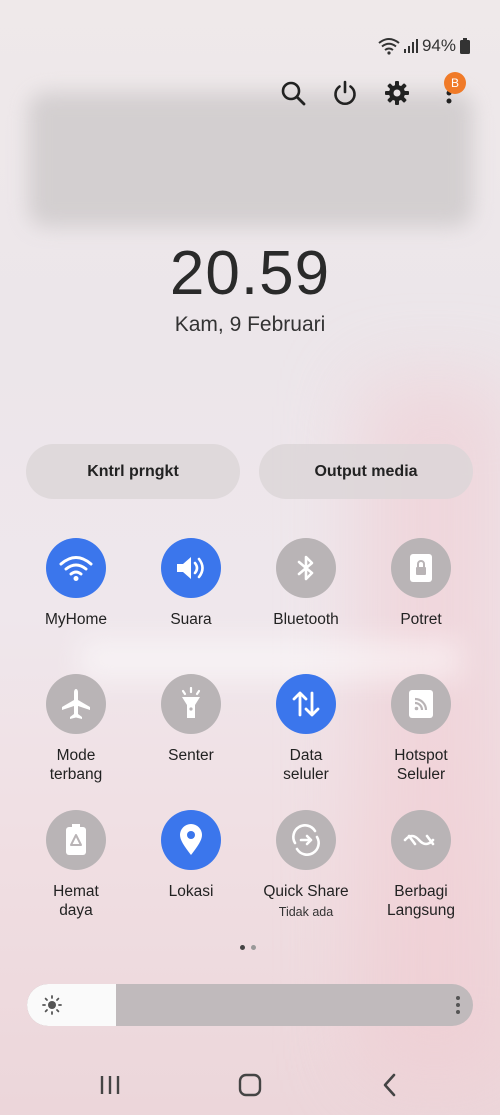 Image resolution: width=500 pixels, height=1115 pixels. I want to click on tile-portrait: Potret, so click(421, 583).